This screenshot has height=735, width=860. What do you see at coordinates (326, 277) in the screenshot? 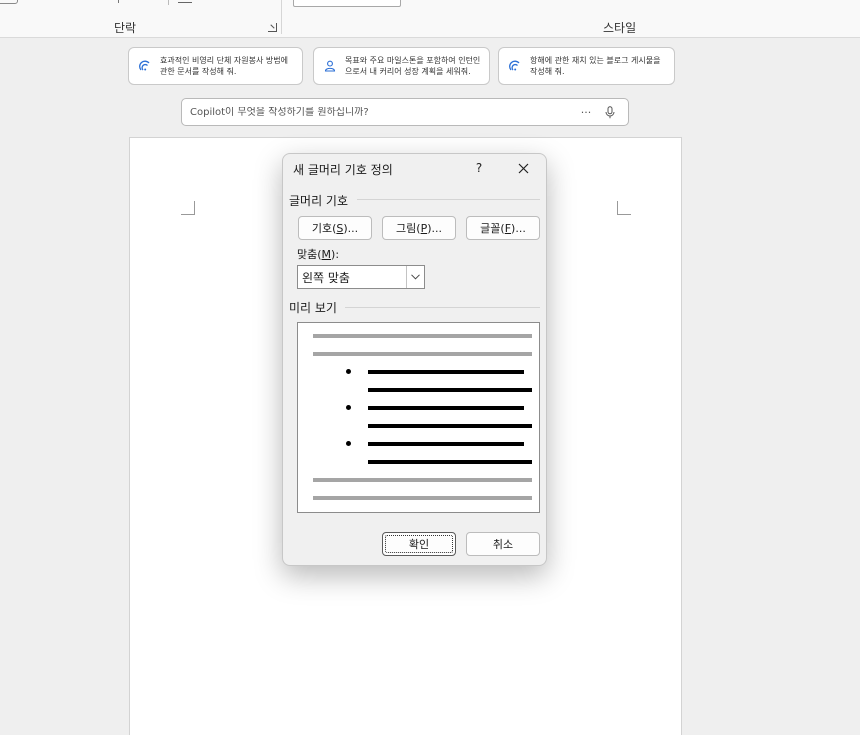
I see `alignment-value: 왼쪽 맞춤` at bounding box center [326, 277].